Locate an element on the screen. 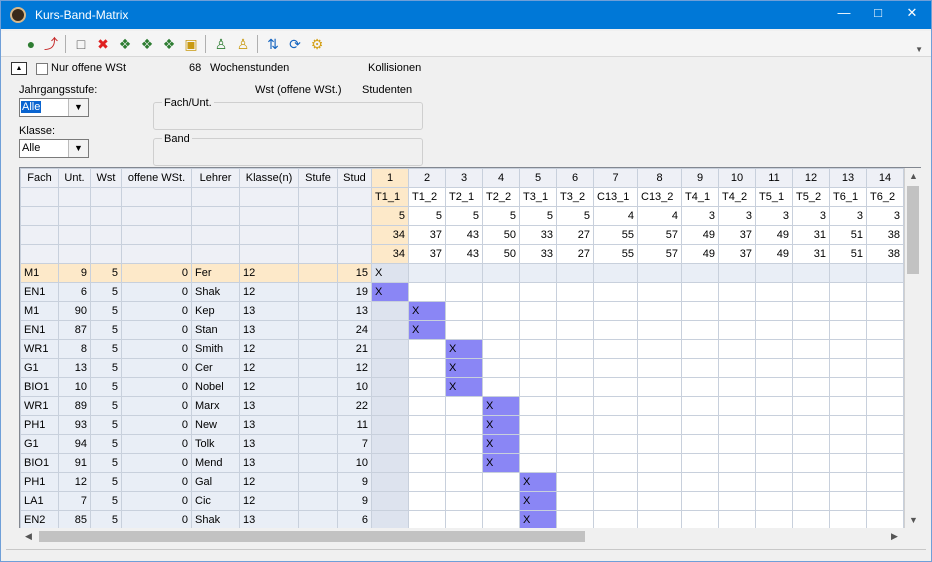 This screenshot has width=932, height=562. add-icon: ● is located at coordinates (31, 44).